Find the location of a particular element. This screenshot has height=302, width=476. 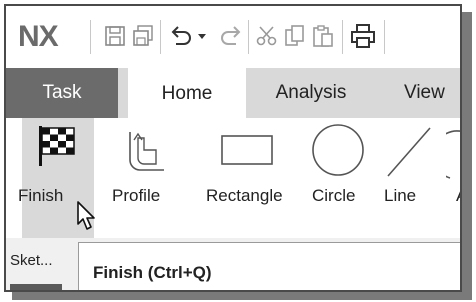

arc-button: A is located at coordinates (446, 178).